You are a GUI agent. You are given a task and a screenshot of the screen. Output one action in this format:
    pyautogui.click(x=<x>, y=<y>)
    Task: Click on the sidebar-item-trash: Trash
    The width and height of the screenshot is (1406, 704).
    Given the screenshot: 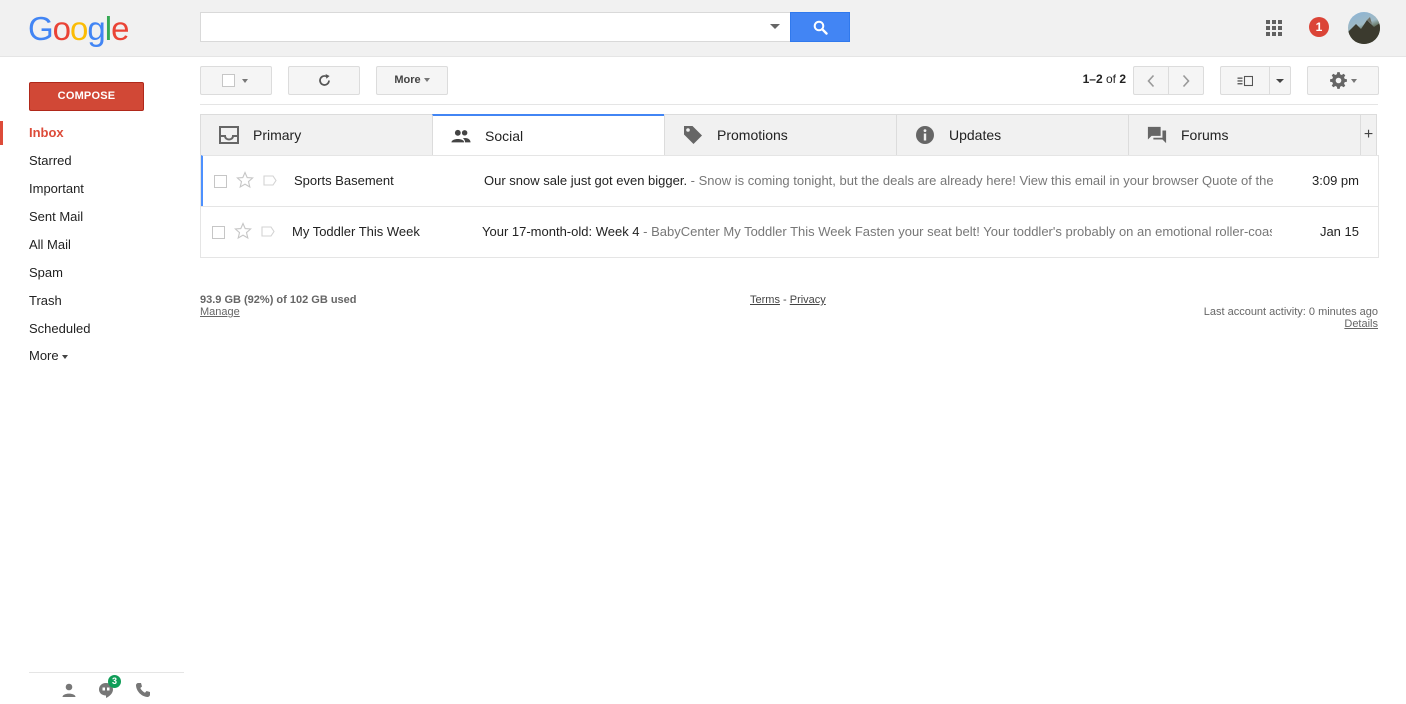 What is the action you would take?
    pyautogui.click(x=92, y=301)
    